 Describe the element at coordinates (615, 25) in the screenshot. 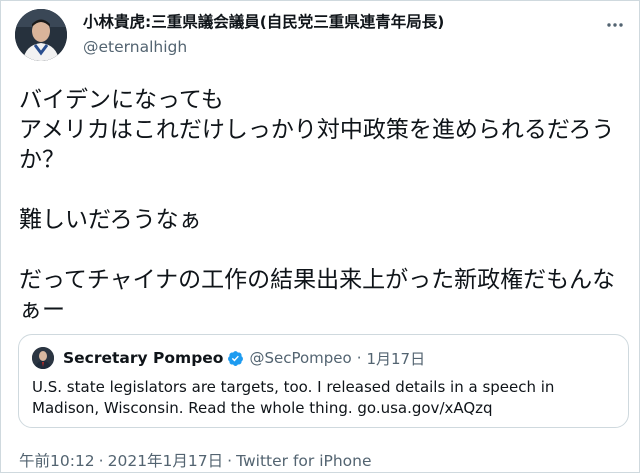

I see `more-dots-icon` at that location.